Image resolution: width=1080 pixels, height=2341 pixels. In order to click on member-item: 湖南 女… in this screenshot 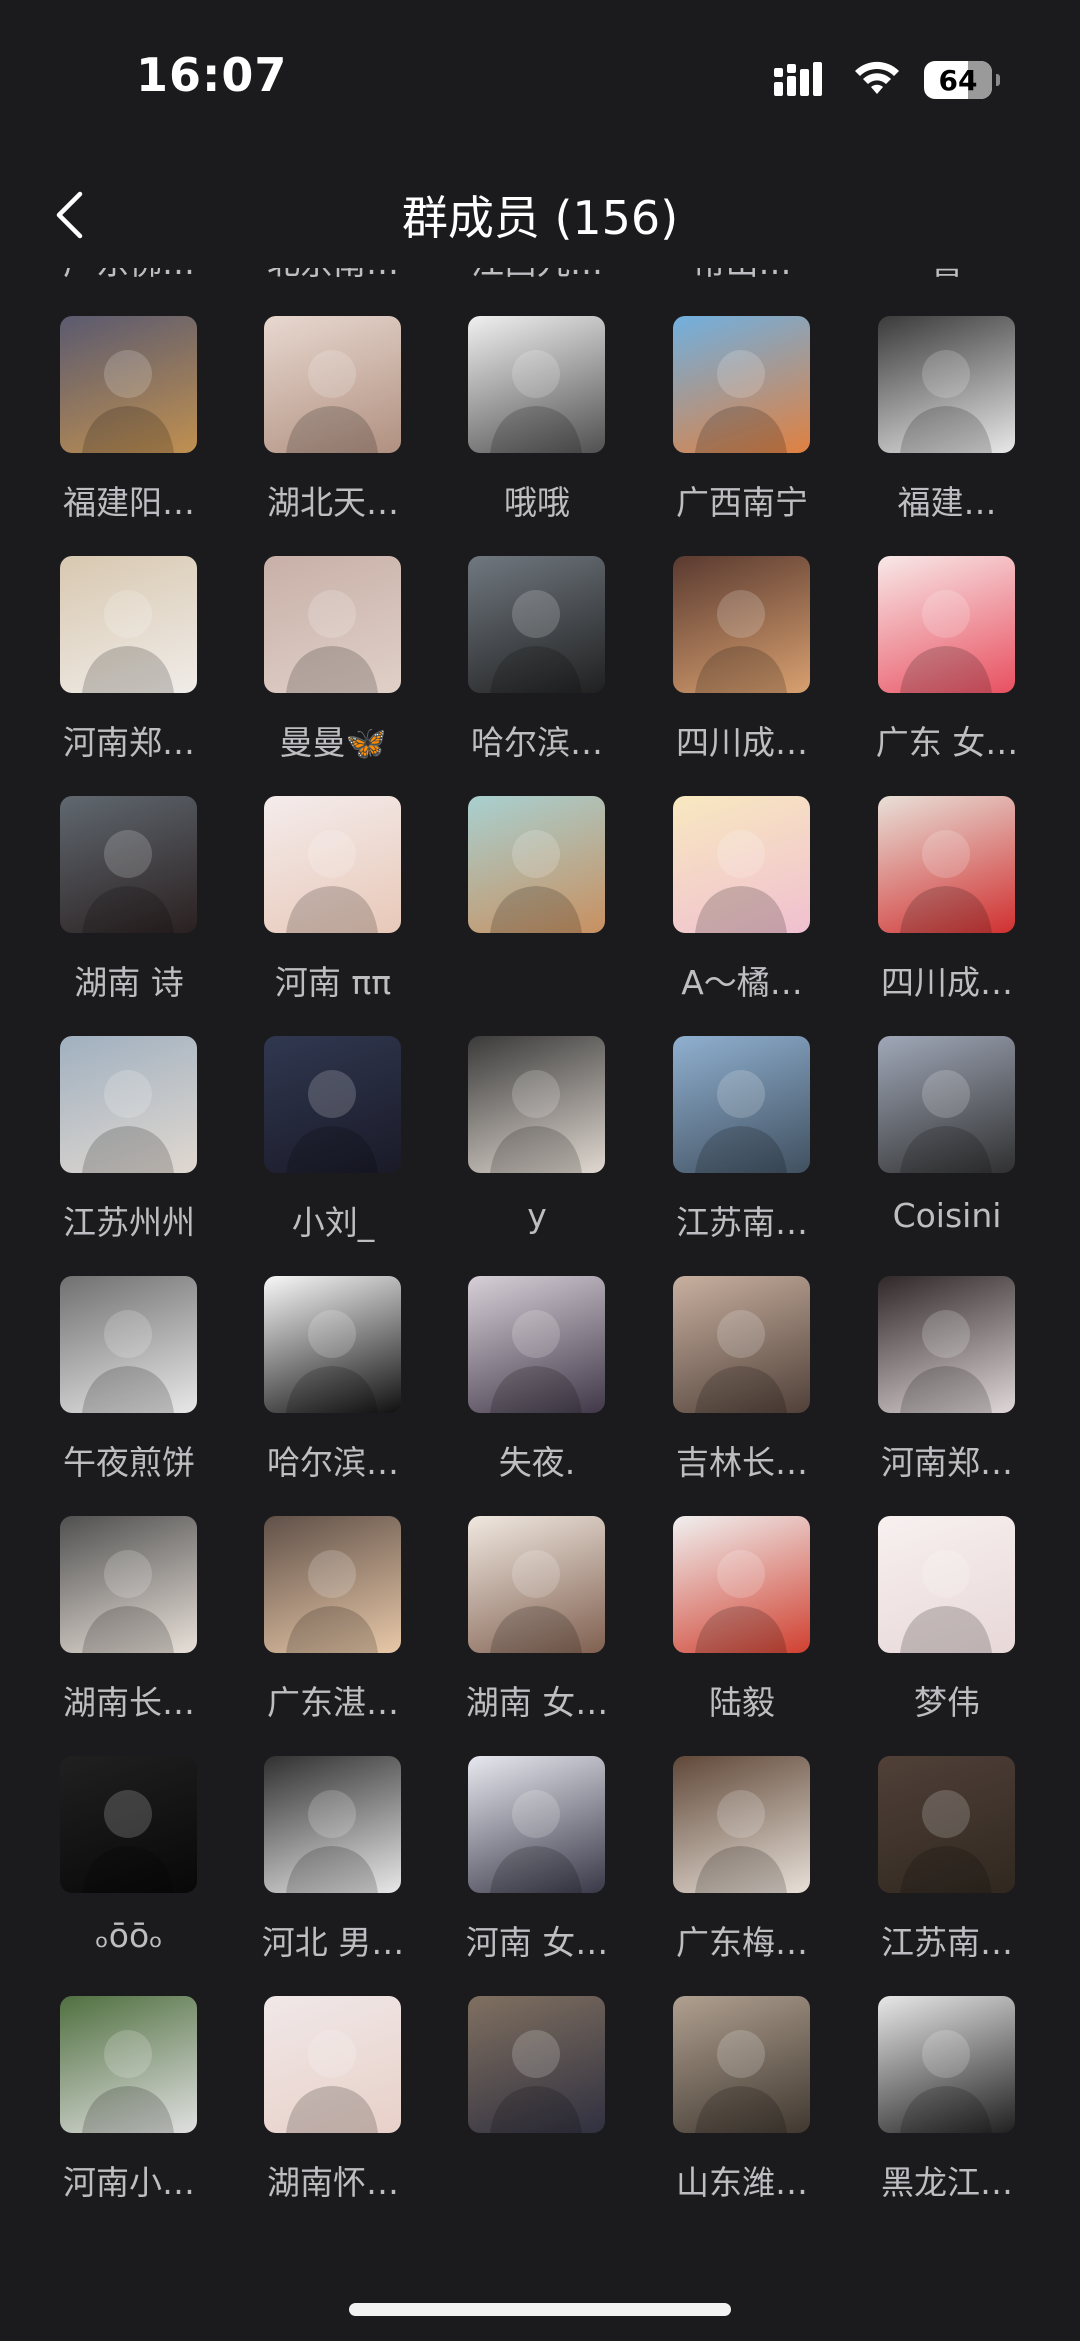, I will do `click(537, 1626)`.